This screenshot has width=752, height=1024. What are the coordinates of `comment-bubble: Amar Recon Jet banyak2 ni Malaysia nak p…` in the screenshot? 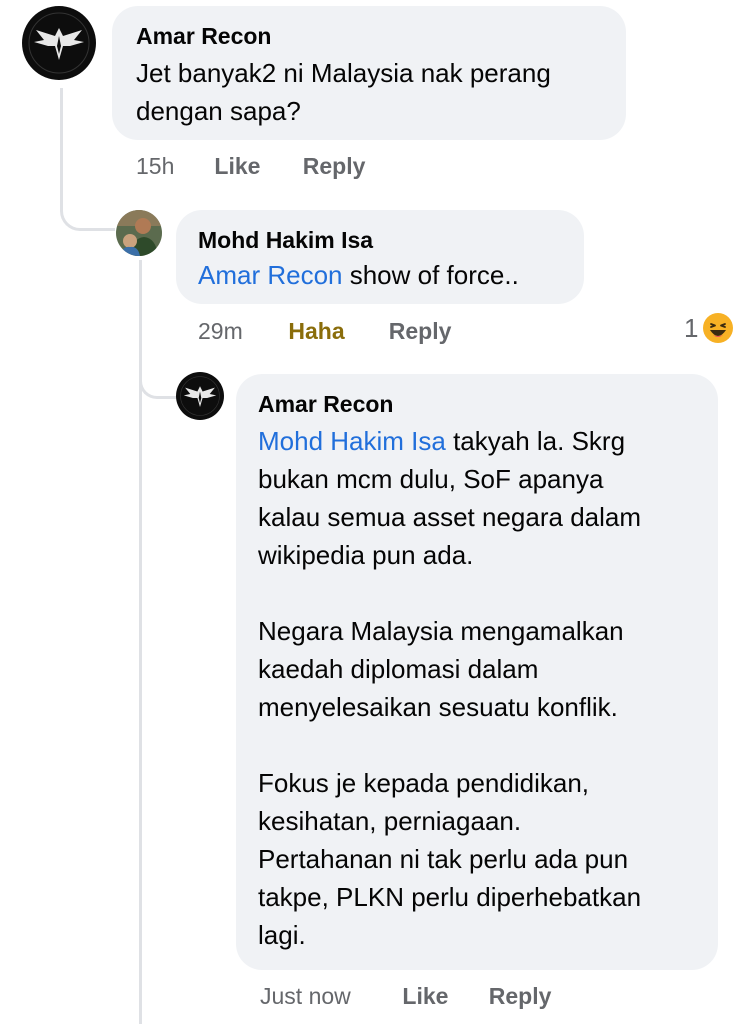 It's located at (369, 73).